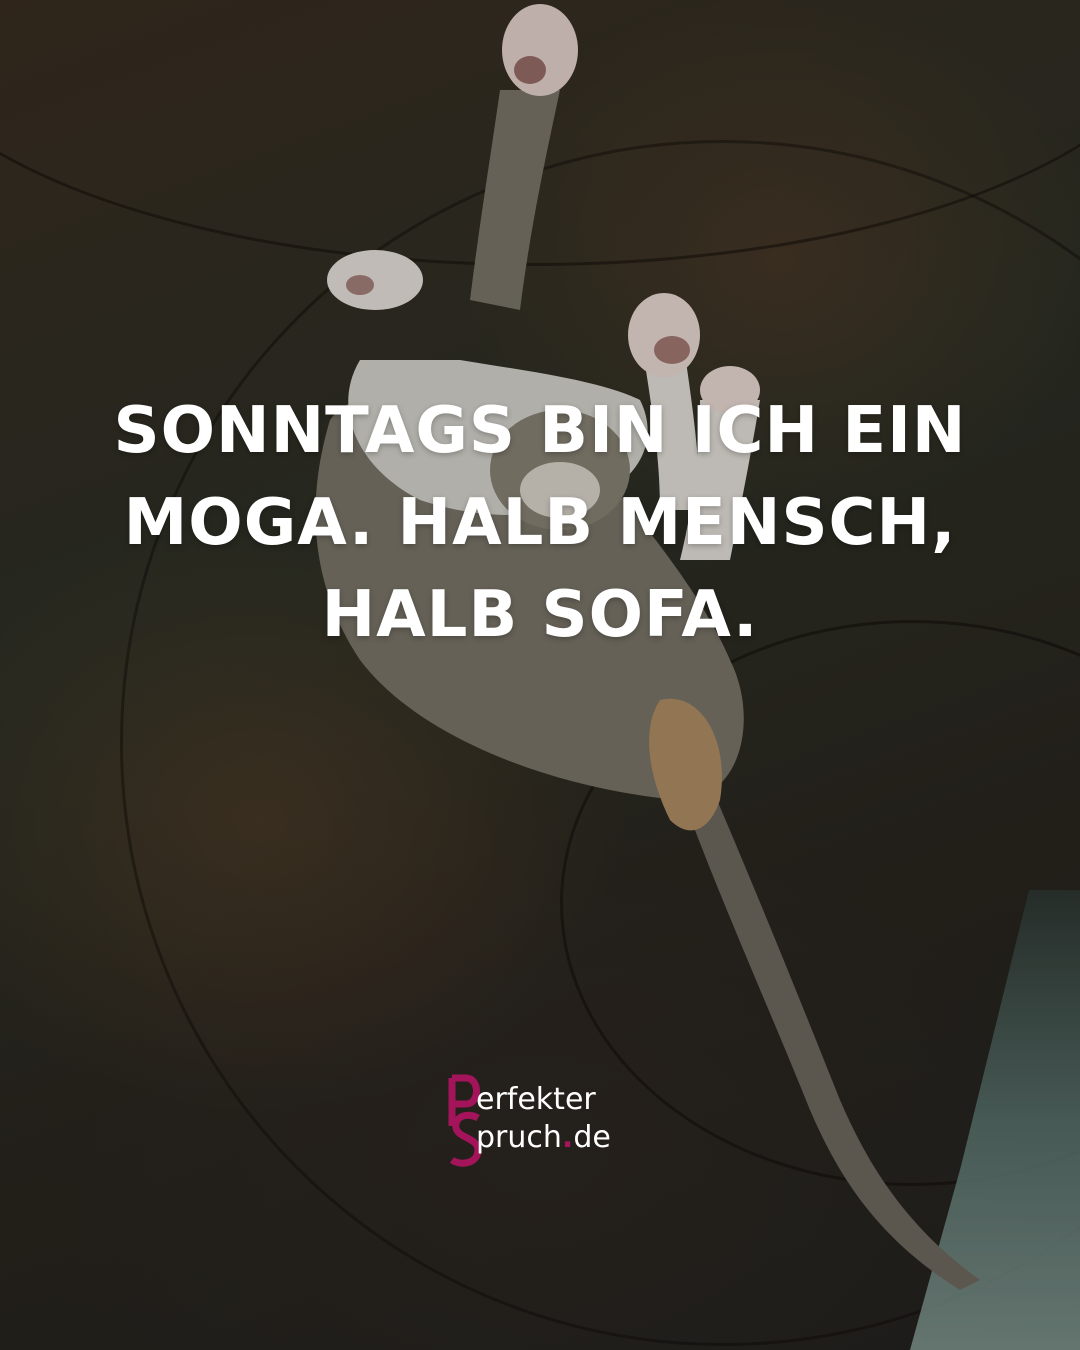 The height and width of the screenshot is (1350, 1080). What do you see at coordinates (519, 1137) in the screenshot?
I see `logo-word-spruch: pruch` at bounding box center [519, 1137].